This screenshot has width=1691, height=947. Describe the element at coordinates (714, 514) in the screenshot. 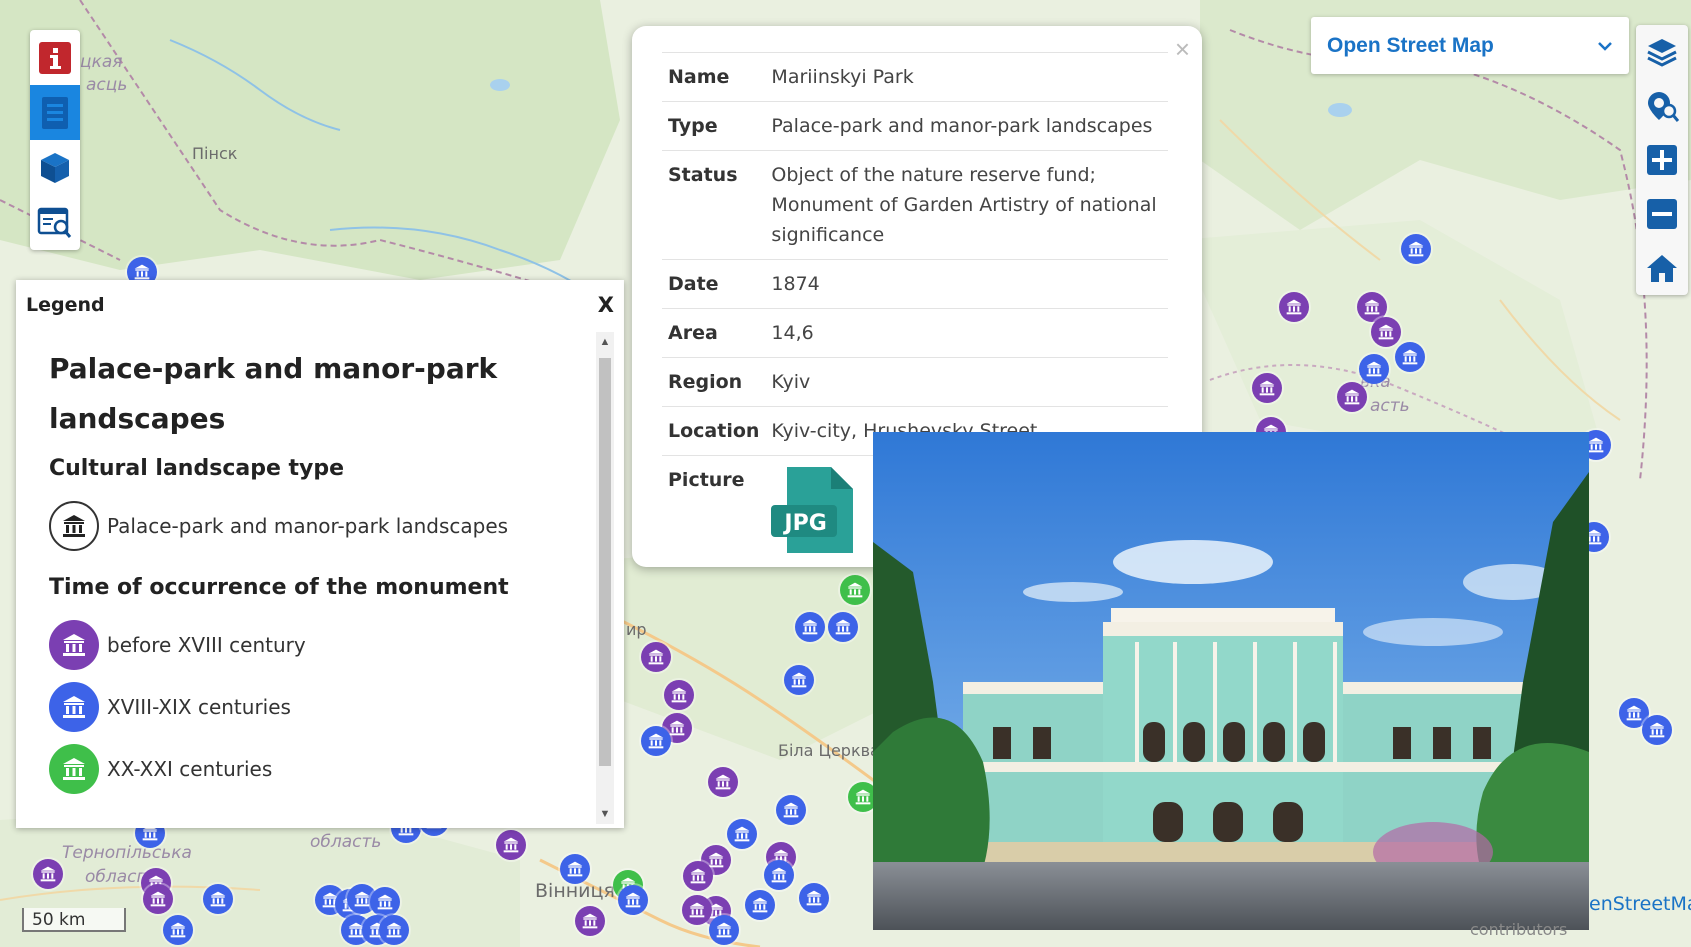

I see `attribute-key: Picture` at that location.